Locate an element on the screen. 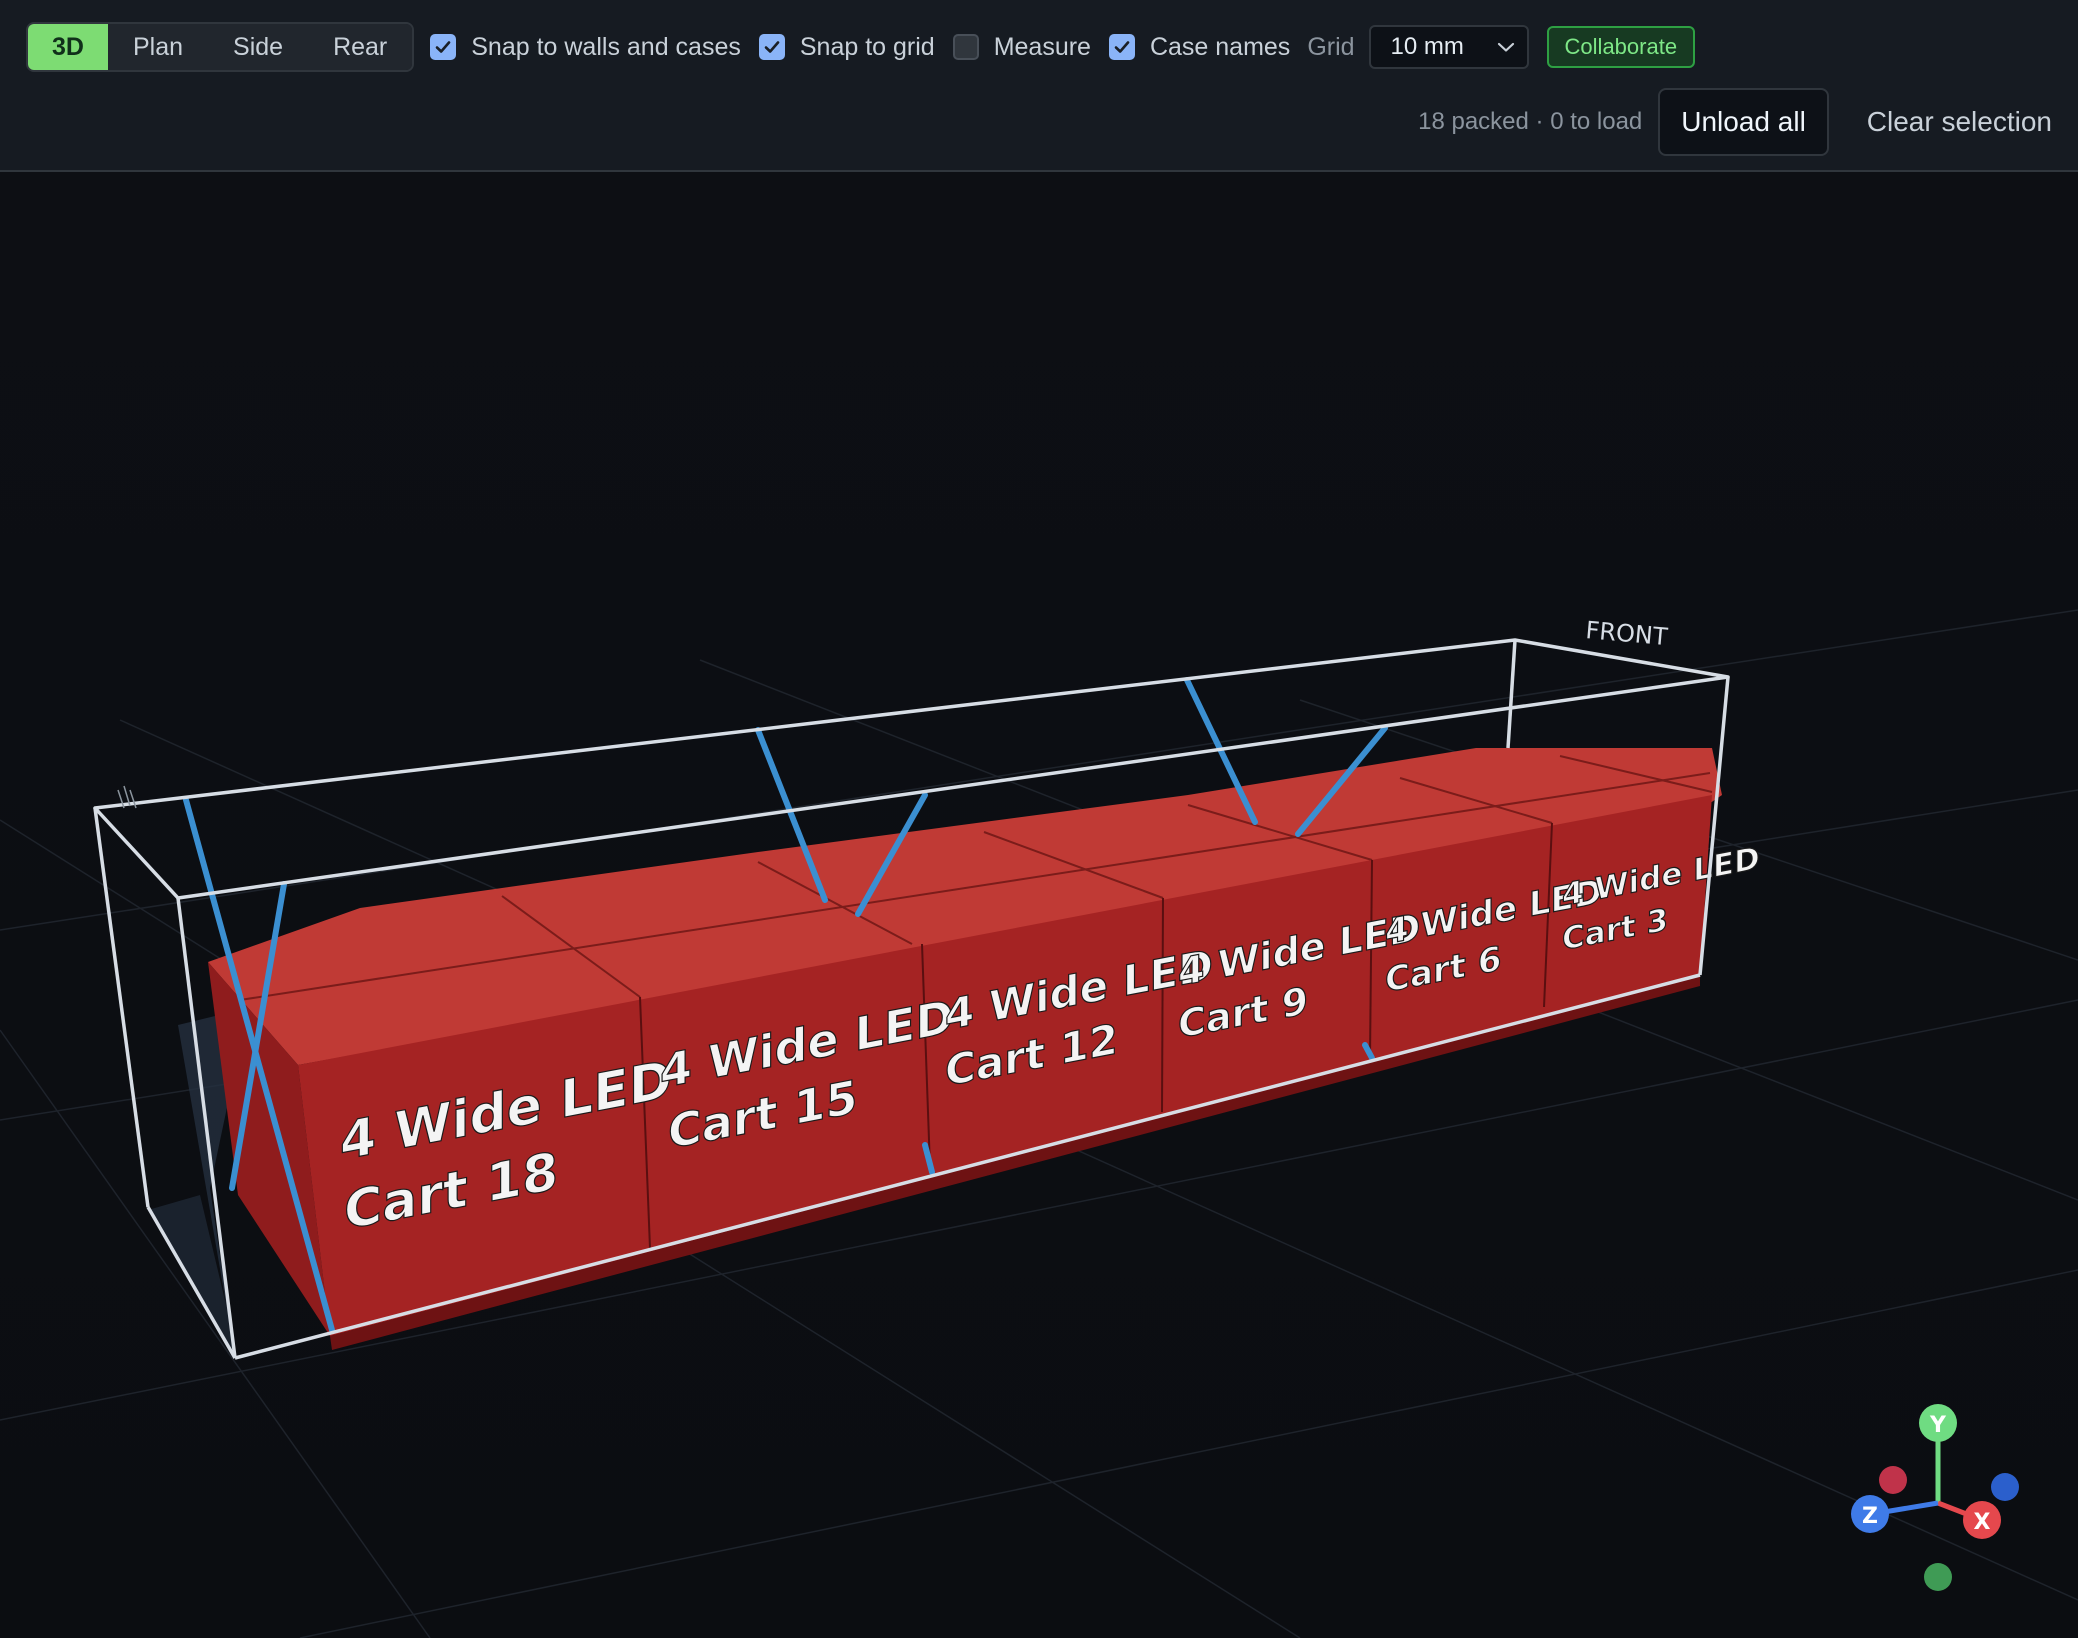 Image resolution: width=2078 pixels, height=1638 pixels. case-names-toggle: Case names is located at coordinates (1199, 47).